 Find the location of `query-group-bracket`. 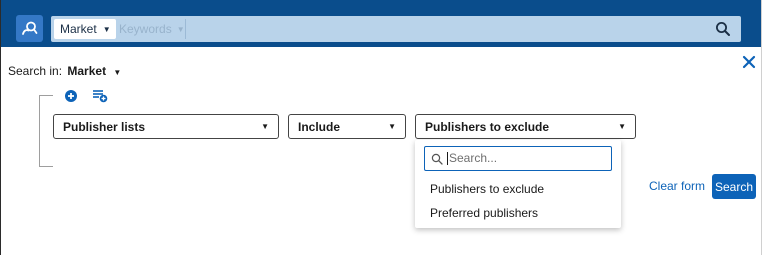

query-group-bracket is located at coordinates (46, 131).